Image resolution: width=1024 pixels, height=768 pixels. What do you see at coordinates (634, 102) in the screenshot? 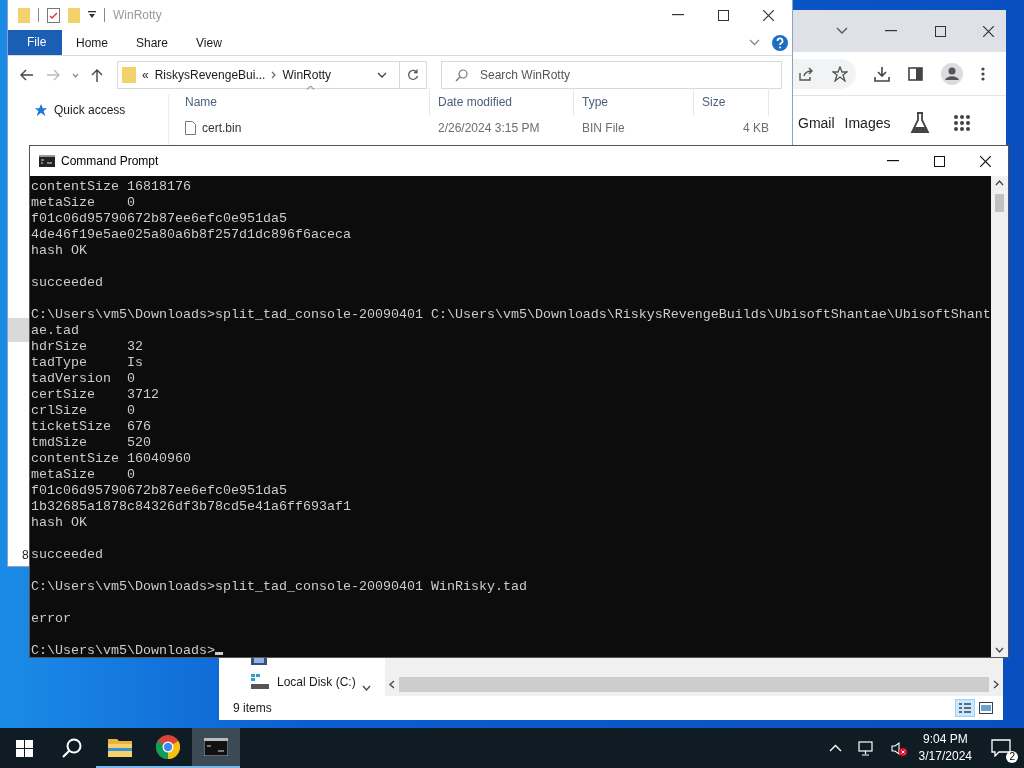
I see `column-header: Type` at bounding box center [634, 102].